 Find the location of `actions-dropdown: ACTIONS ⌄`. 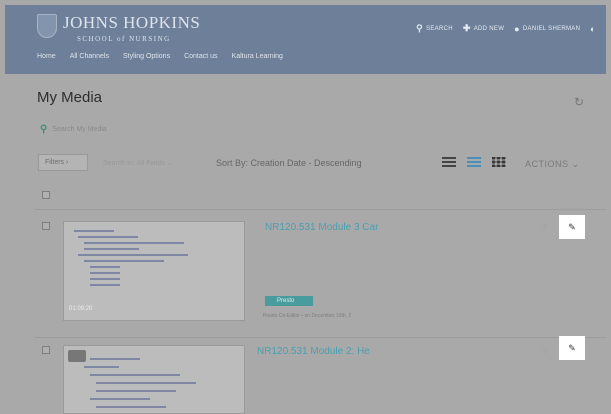

actions-dropdown: ACTIONS ⌄ is located at coordinates (552, 164).